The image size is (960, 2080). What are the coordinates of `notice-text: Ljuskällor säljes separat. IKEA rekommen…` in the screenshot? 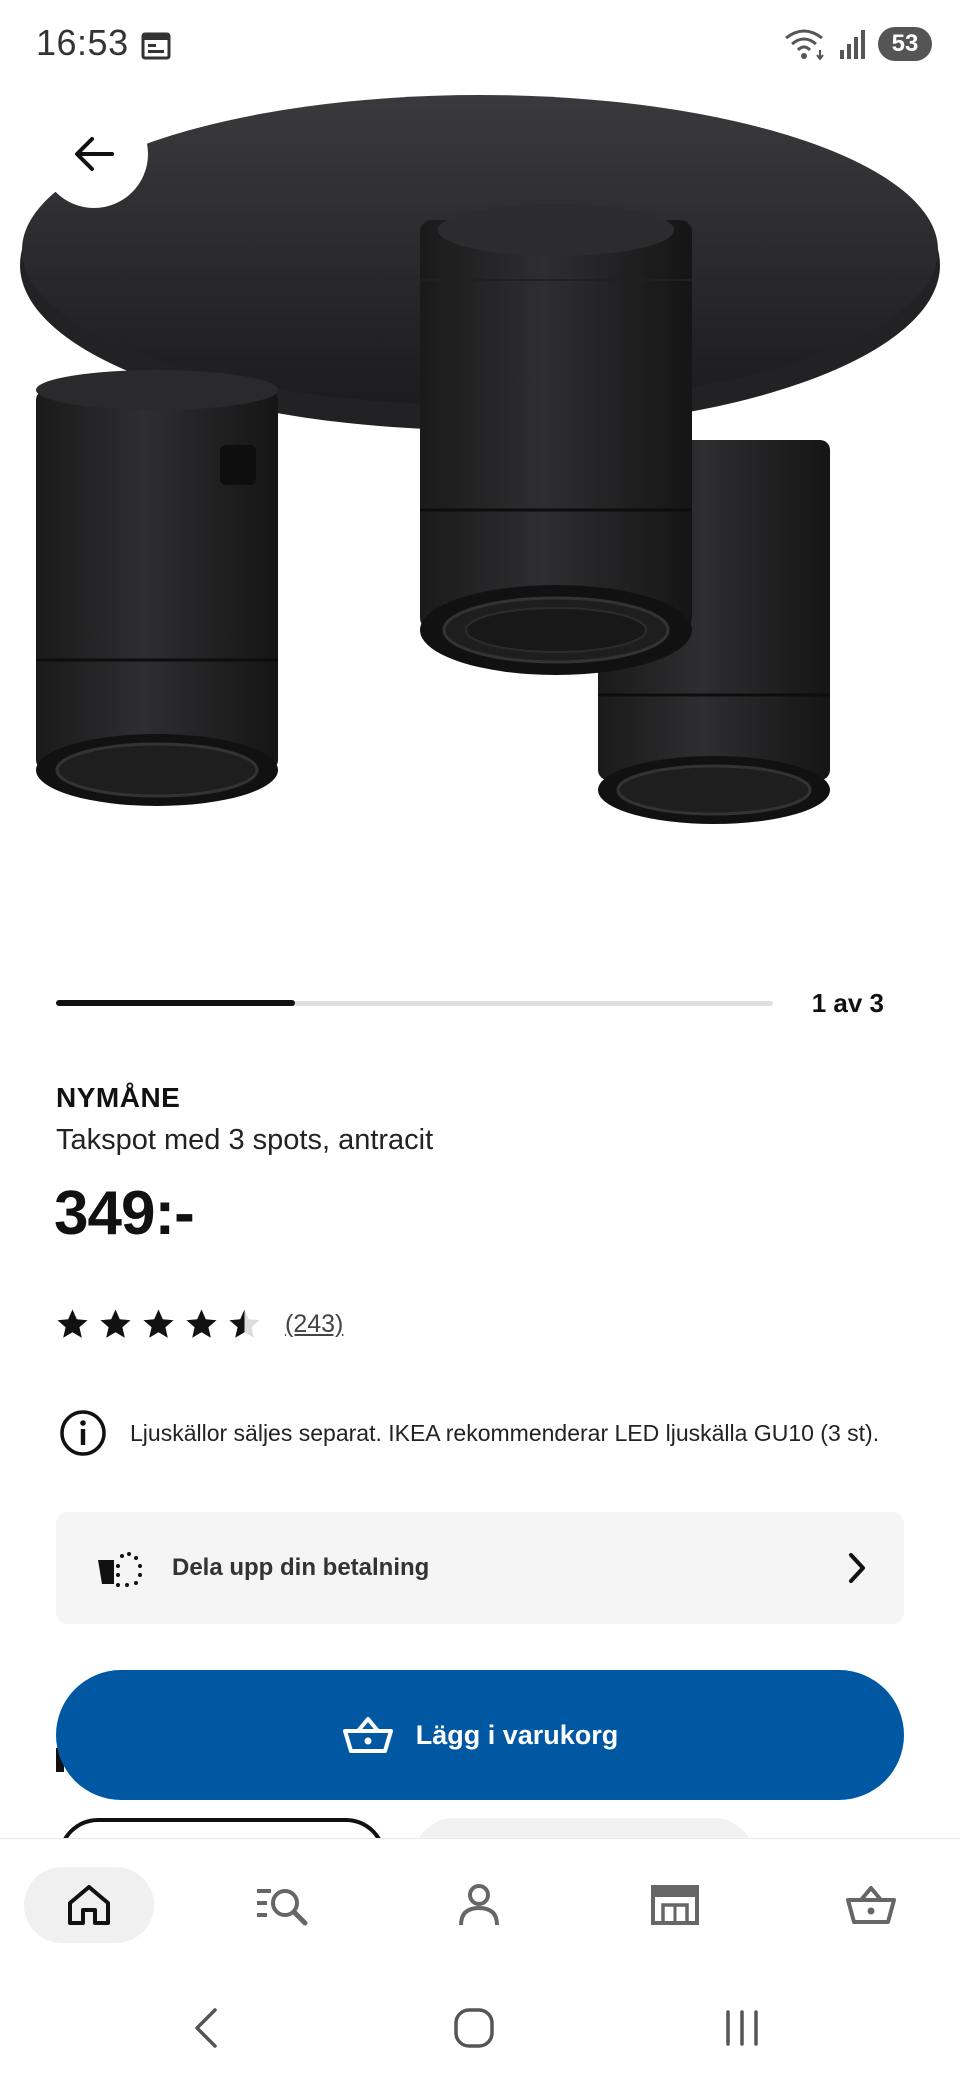 It's located at (505, 1432).